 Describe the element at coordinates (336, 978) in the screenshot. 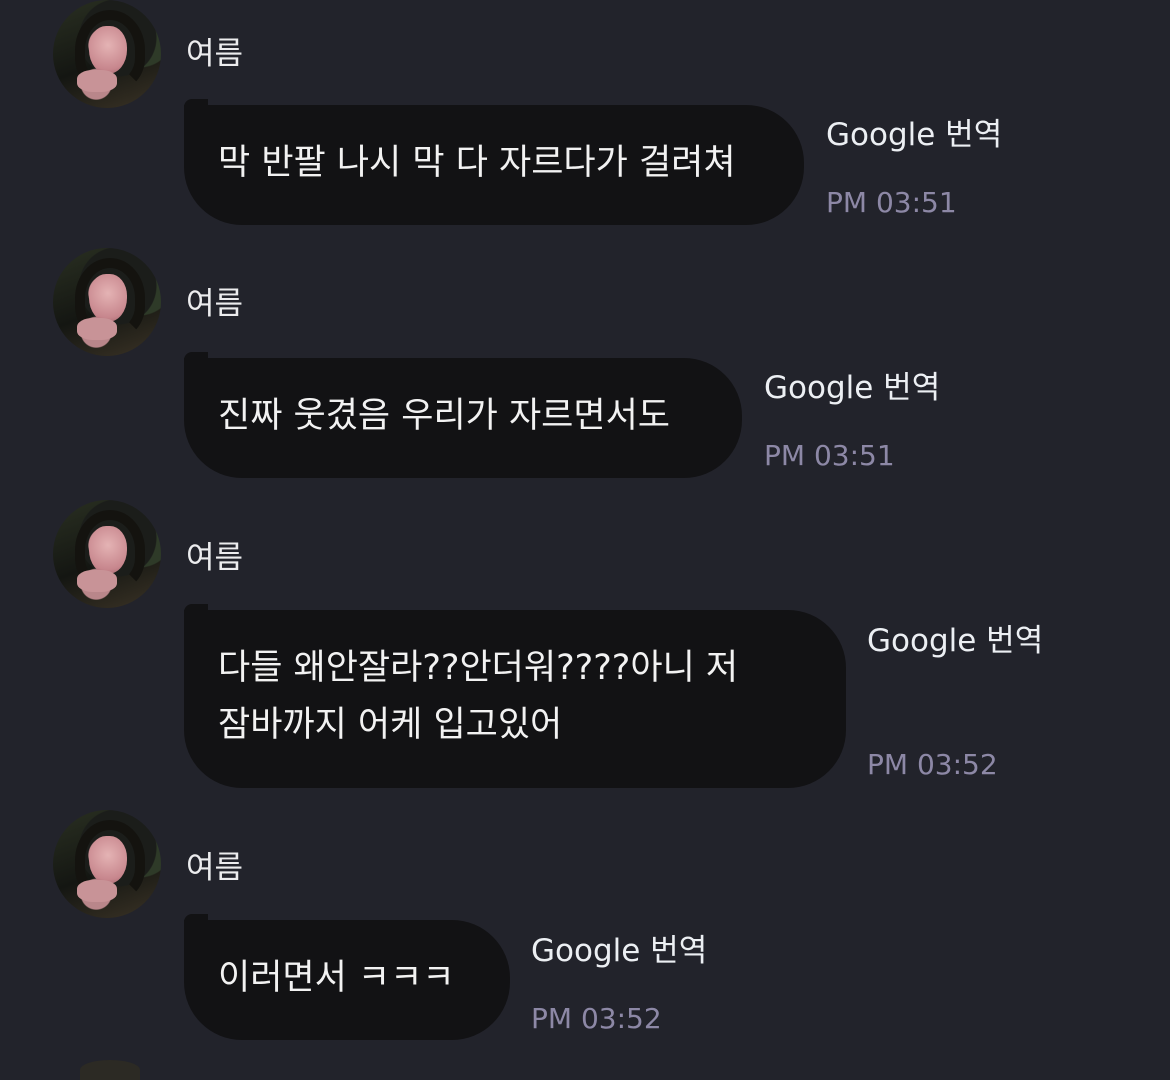

I see `message-text-line: 이러면서 ㅋㅋㅋ` at that location.